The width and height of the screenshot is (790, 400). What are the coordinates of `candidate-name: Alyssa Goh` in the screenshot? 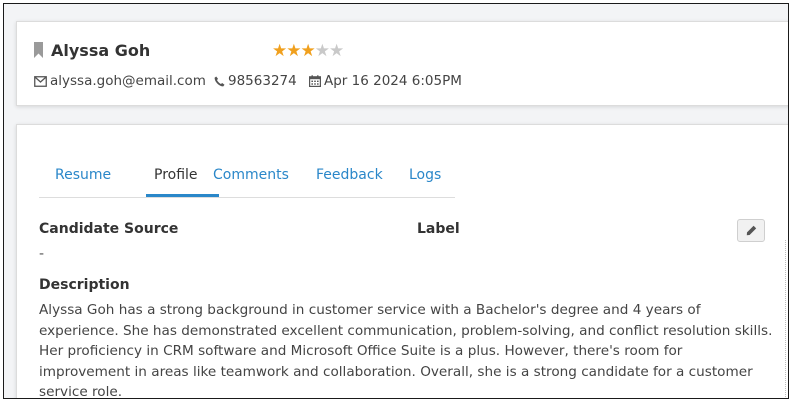 It's located at (101, 50).